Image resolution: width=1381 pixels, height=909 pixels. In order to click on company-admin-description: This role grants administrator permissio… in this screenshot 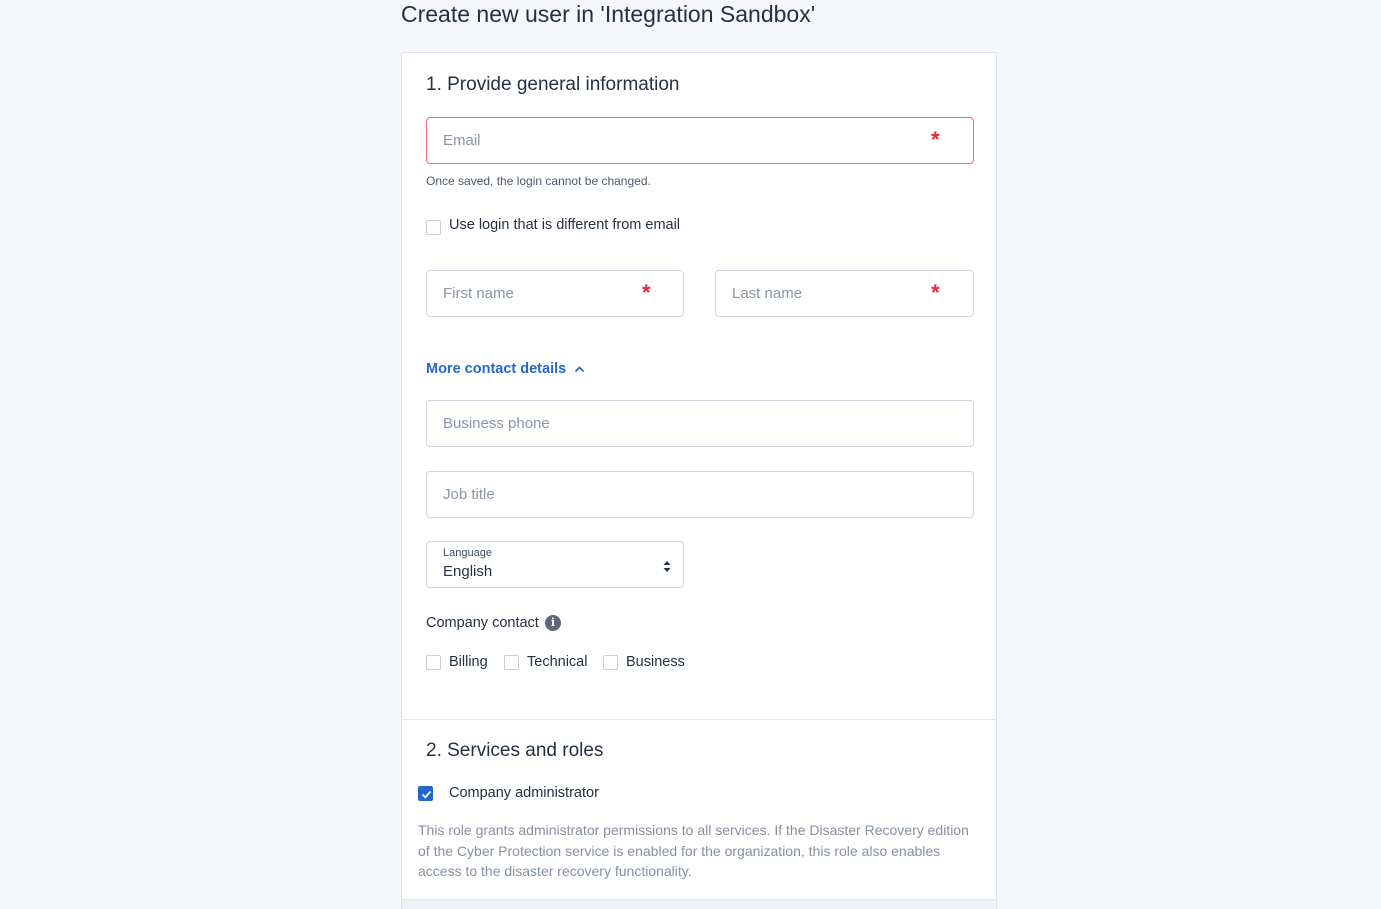, I will do `click(693, 850)`.